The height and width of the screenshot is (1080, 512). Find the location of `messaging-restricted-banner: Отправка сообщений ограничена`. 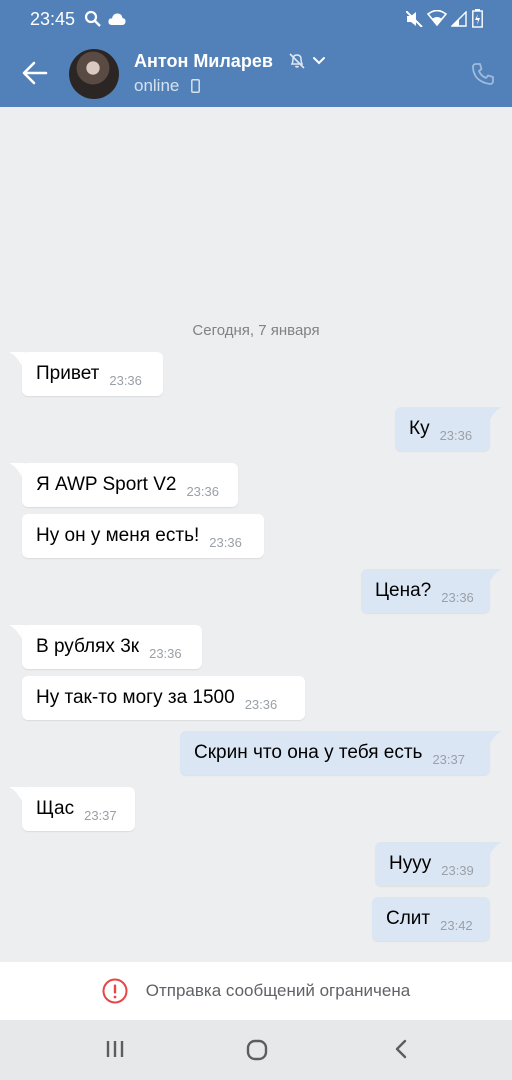

messaging-restricted-banner: Отправка сообщений ограничена is located at coordinates (256, 991).